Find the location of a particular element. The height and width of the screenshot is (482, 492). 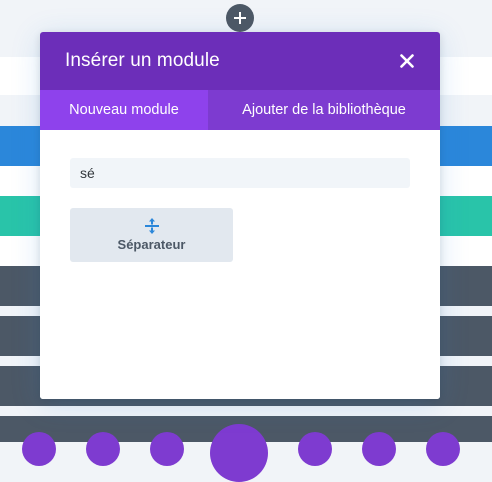

search-field is located at coordinates (240, 173).